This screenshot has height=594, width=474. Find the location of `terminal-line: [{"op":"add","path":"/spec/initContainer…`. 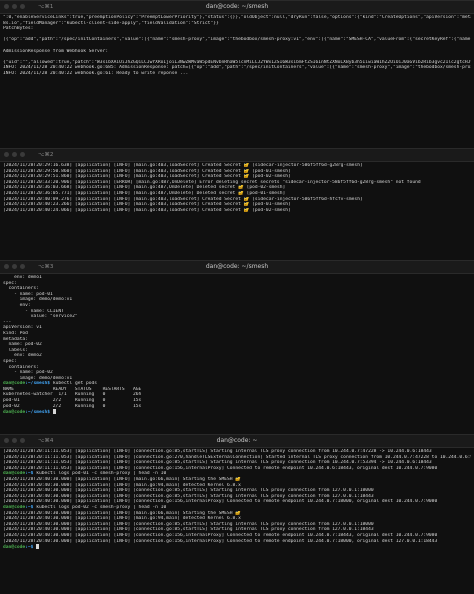

terminal-line: [{"op":"add","path":"/spec/initContainer… is located at coordinates (237, 40).